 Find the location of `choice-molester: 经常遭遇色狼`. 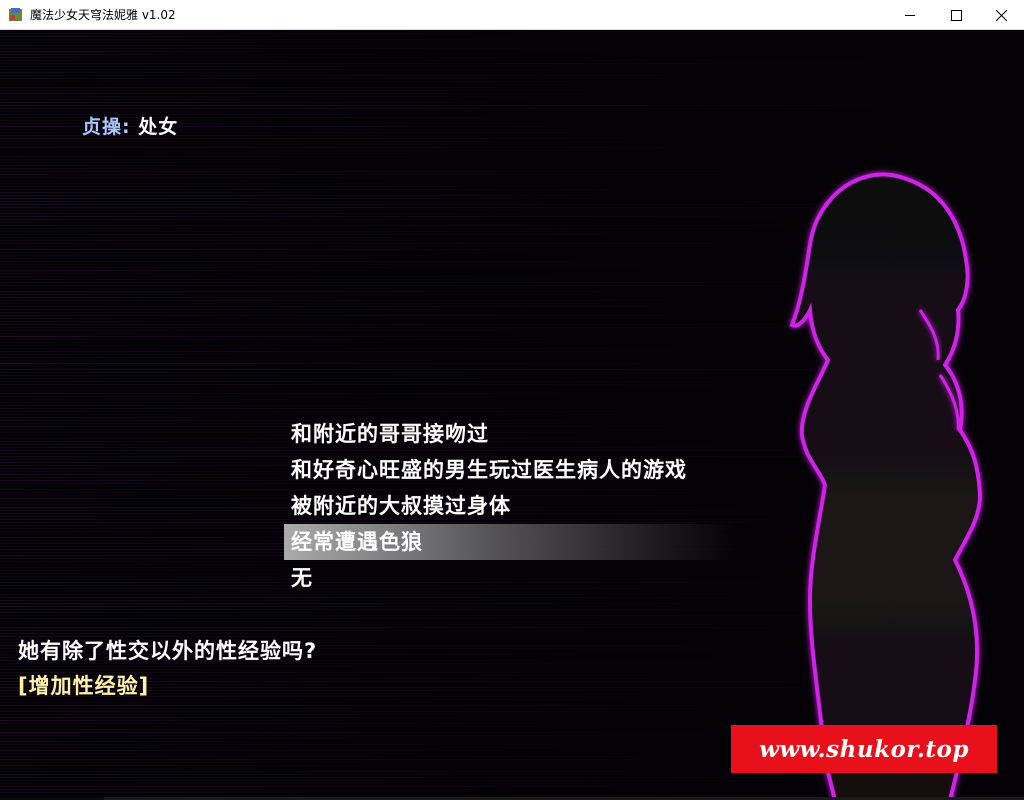

choice-molester: 经常遭遇色狼 is located at coordinates (510, 542).